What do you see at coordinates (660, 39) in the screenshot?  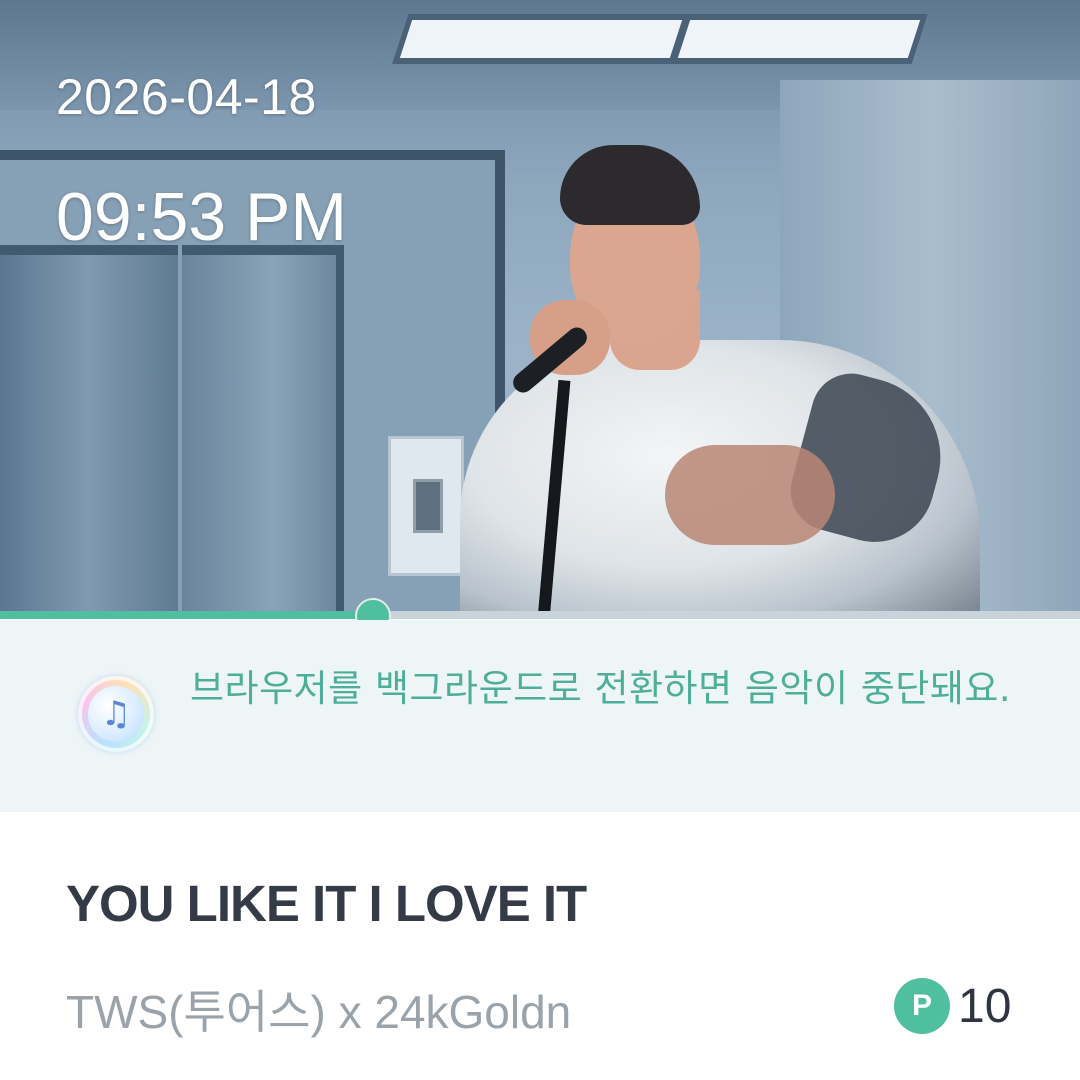 I see `video-ceiling-light` at bounding box center [660, 39].